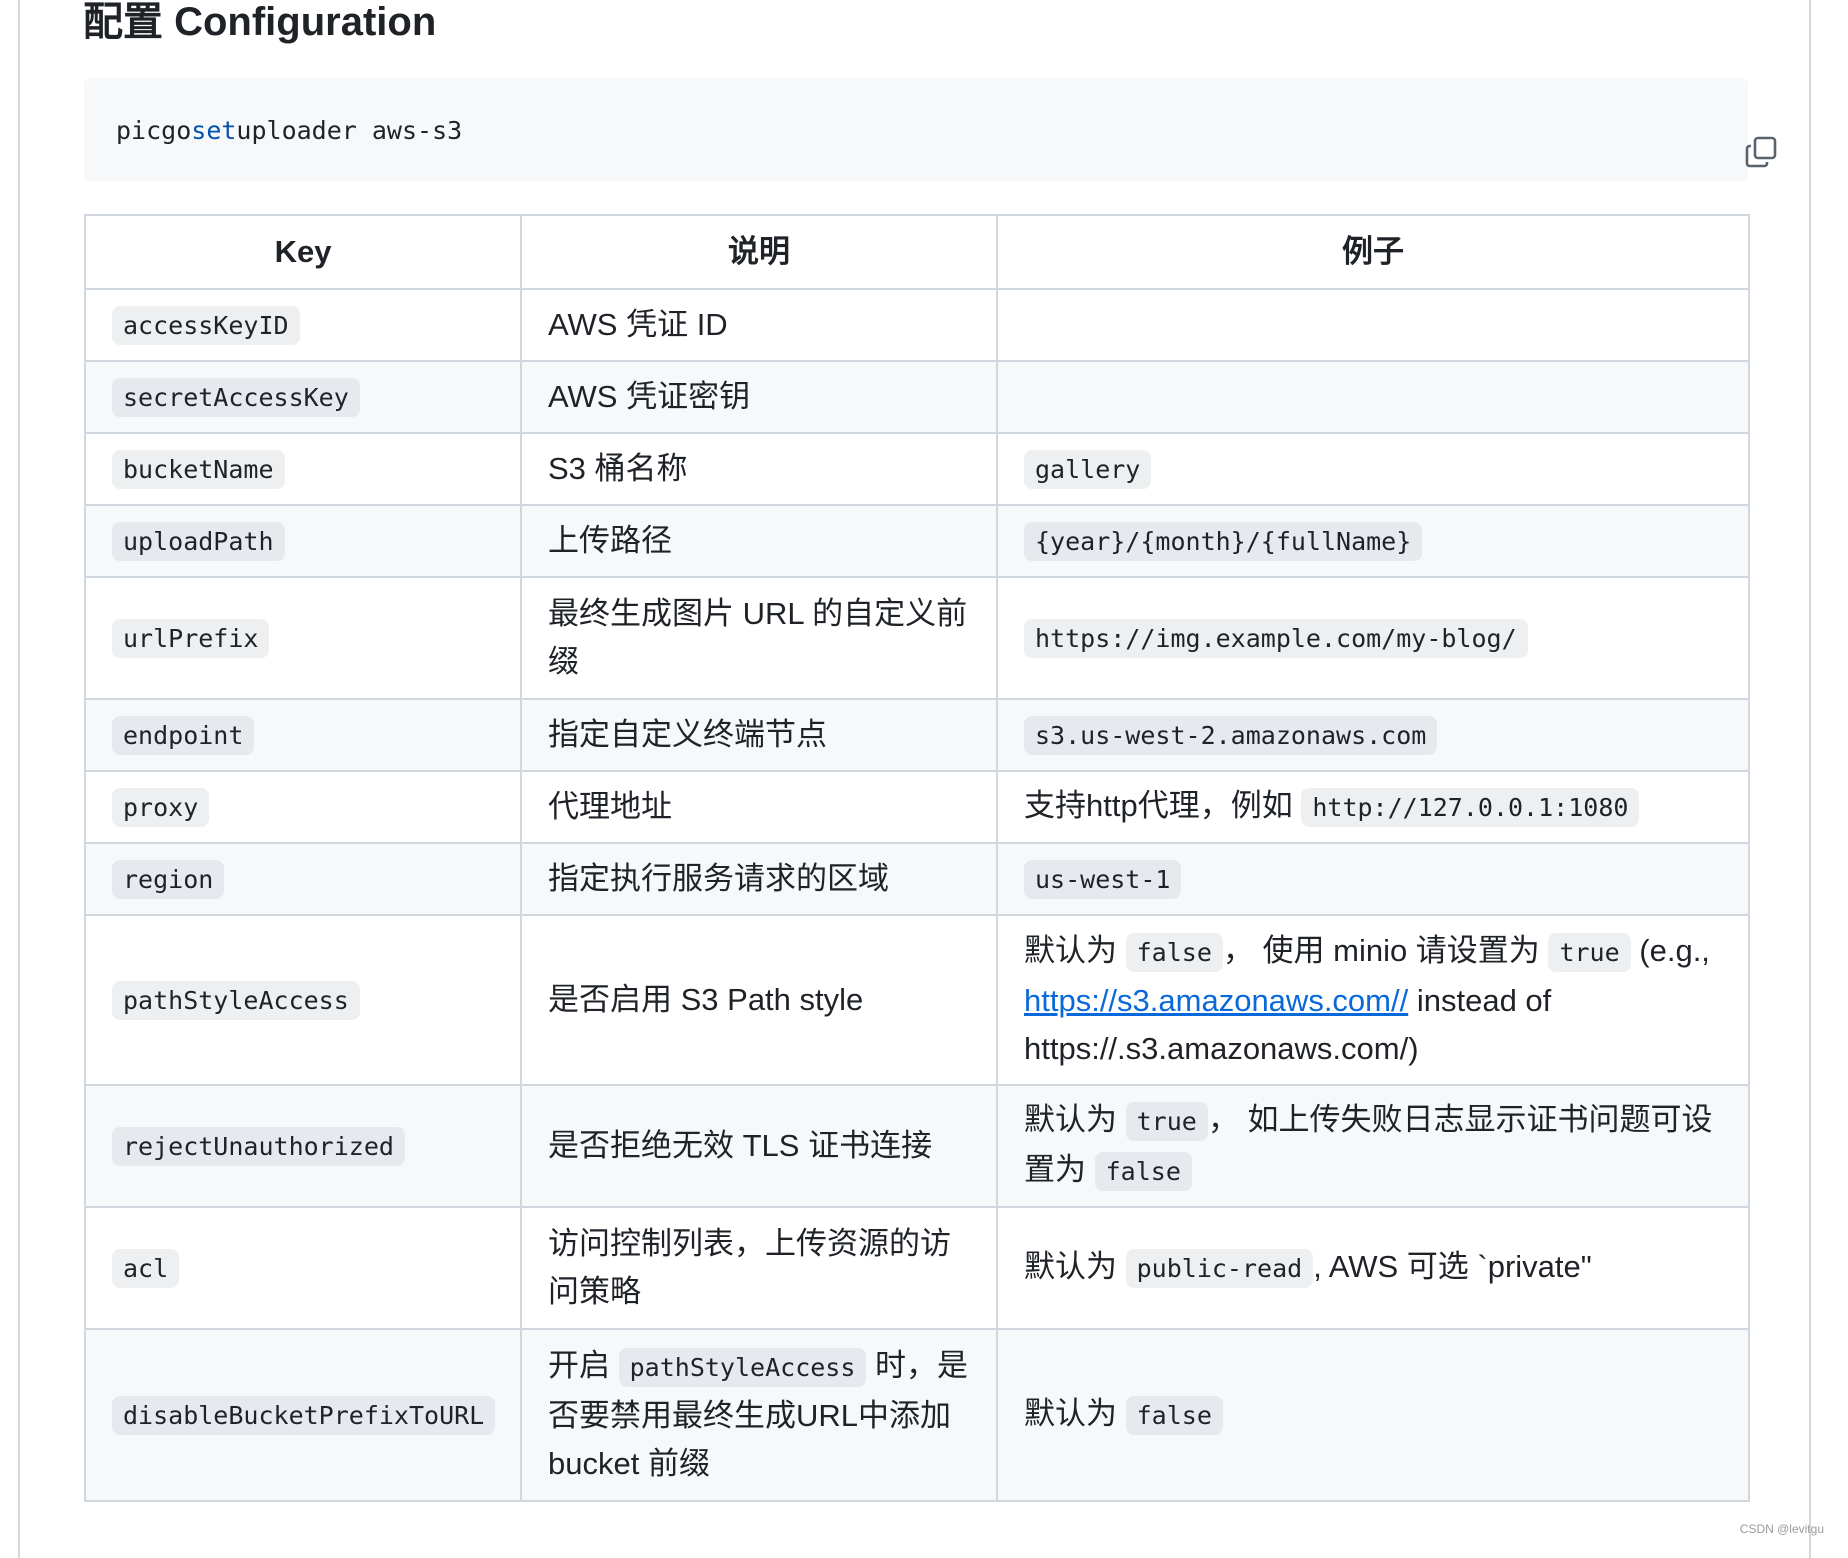  What do you see at coordinates (236, 1000) in the screenshot?
I see `key-code: pathStyleAccess` at bounding box center [236, 1000].